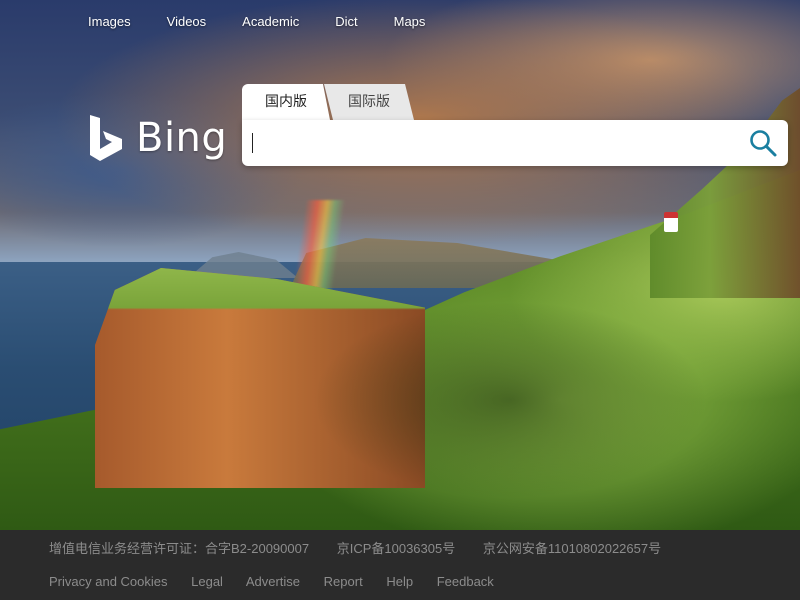 This screenshot has width=800, height=600. Describe the element at coordinates (252, 143) in the screenshot. I see `text-cursor` at that location.